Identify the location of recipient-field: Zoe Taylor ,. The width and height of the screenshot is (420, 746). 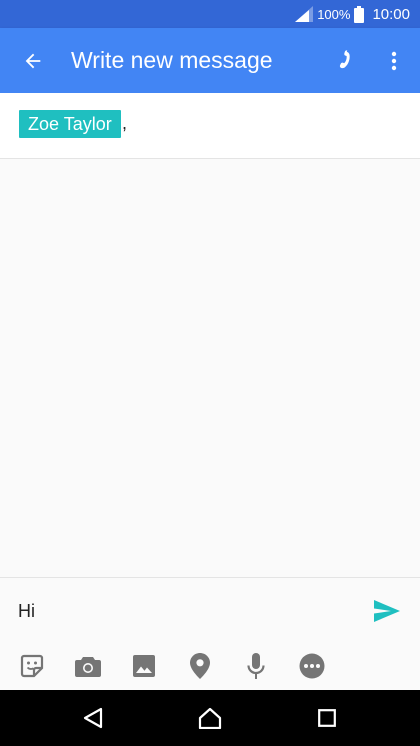
(210, 126).